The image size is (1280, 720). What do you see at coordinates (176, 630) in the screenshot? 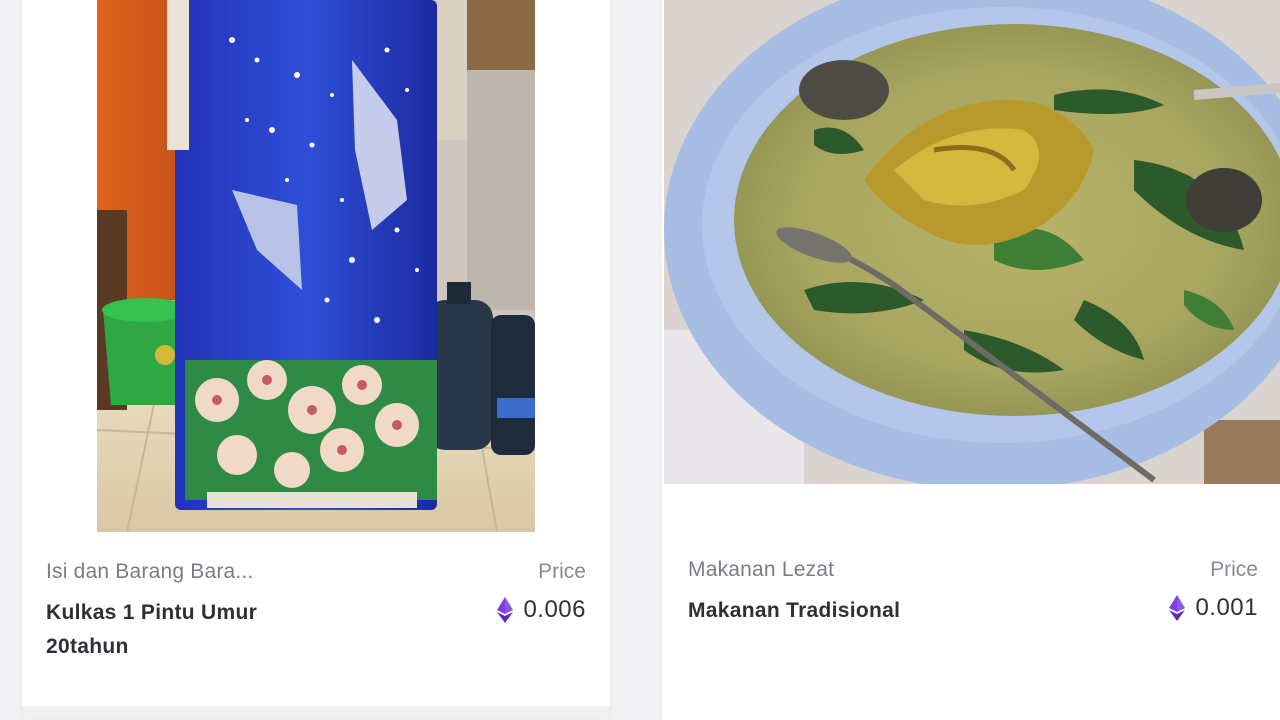
I see `listing-title: Kulkas 1 Pintu Umur 20tahun` at bounding box center [176, 630].